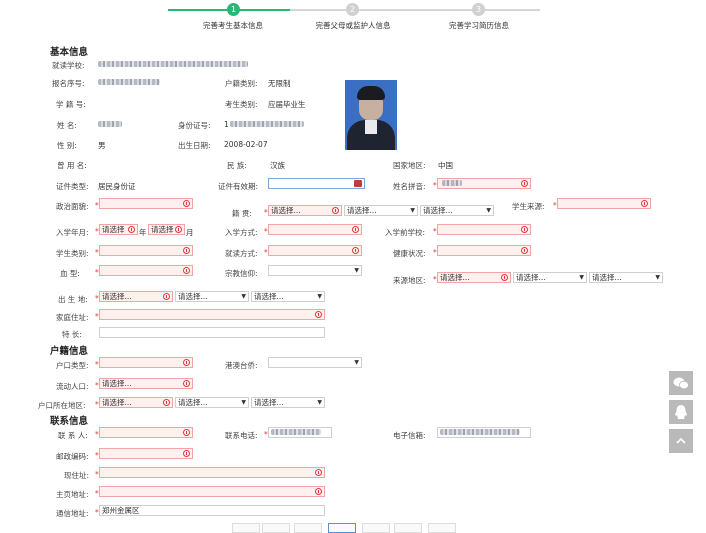 The height and width of the screenshot is (533, 706). Describe the element at coordinates (238, 186) in the screenshot. I see `label-cert-valid: 证件有效期:` at that location.